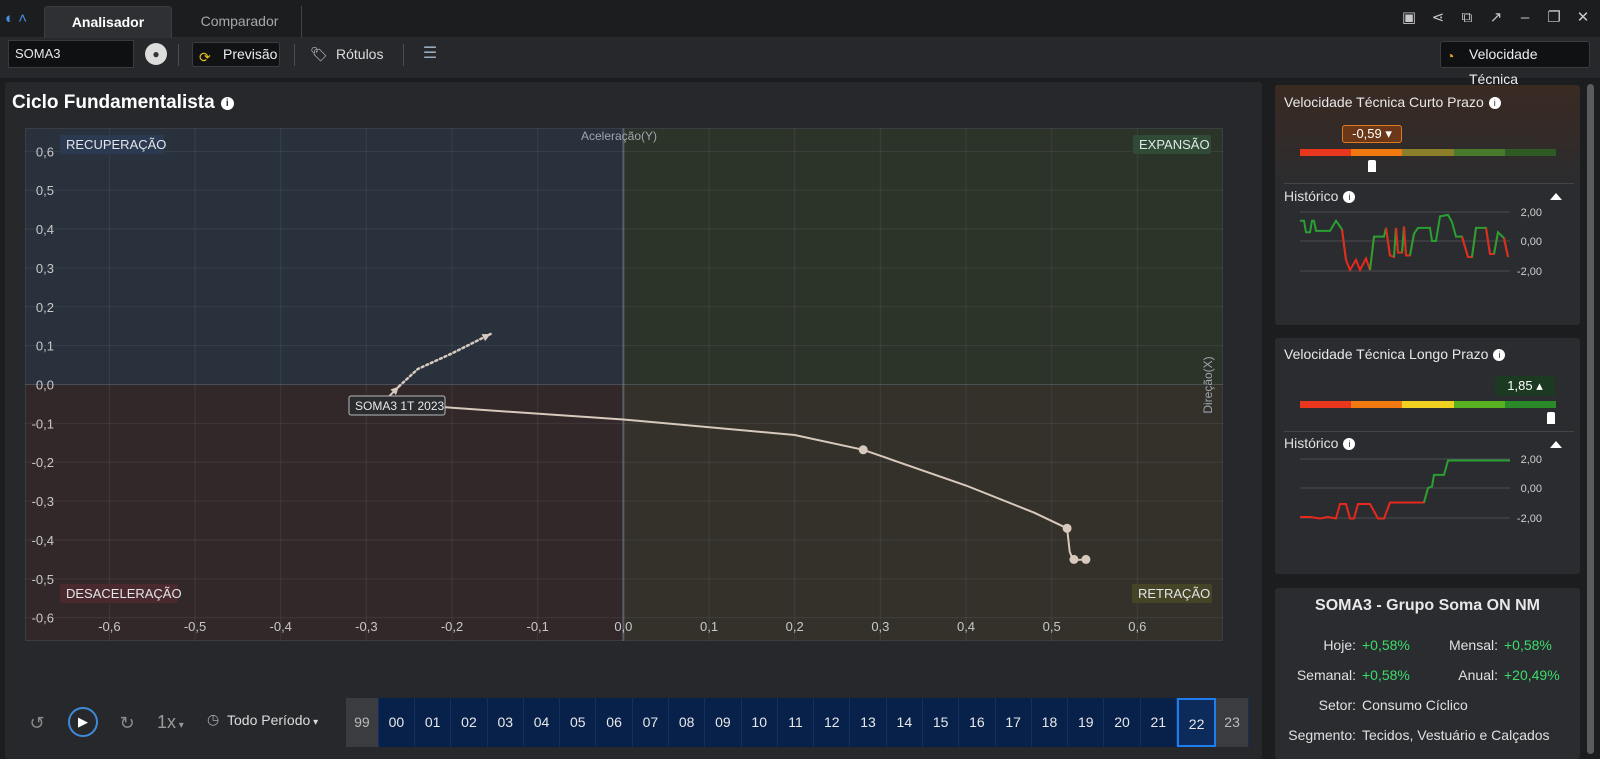 Image resolution: width=1600 pixels, height=759 pixels. I want to click on x-tick-label: -0,3, so click(366, 626).